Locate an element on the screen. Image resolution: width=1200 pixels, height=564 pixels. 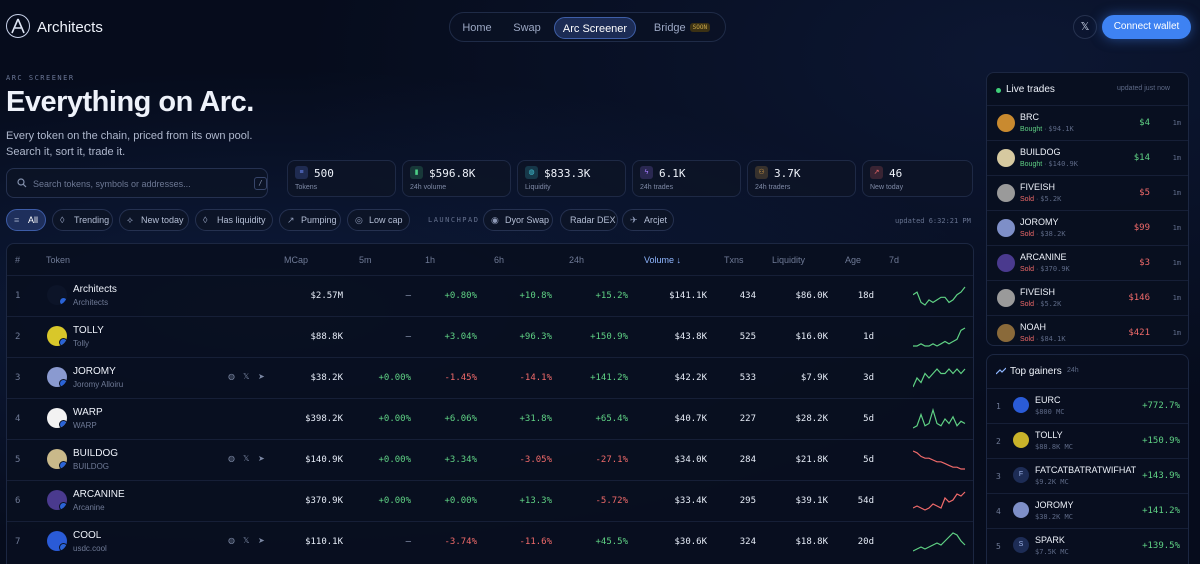
trade-item: ARCANINE Sold · $370.9K $3 1m is located at coordinates (1087, 262).